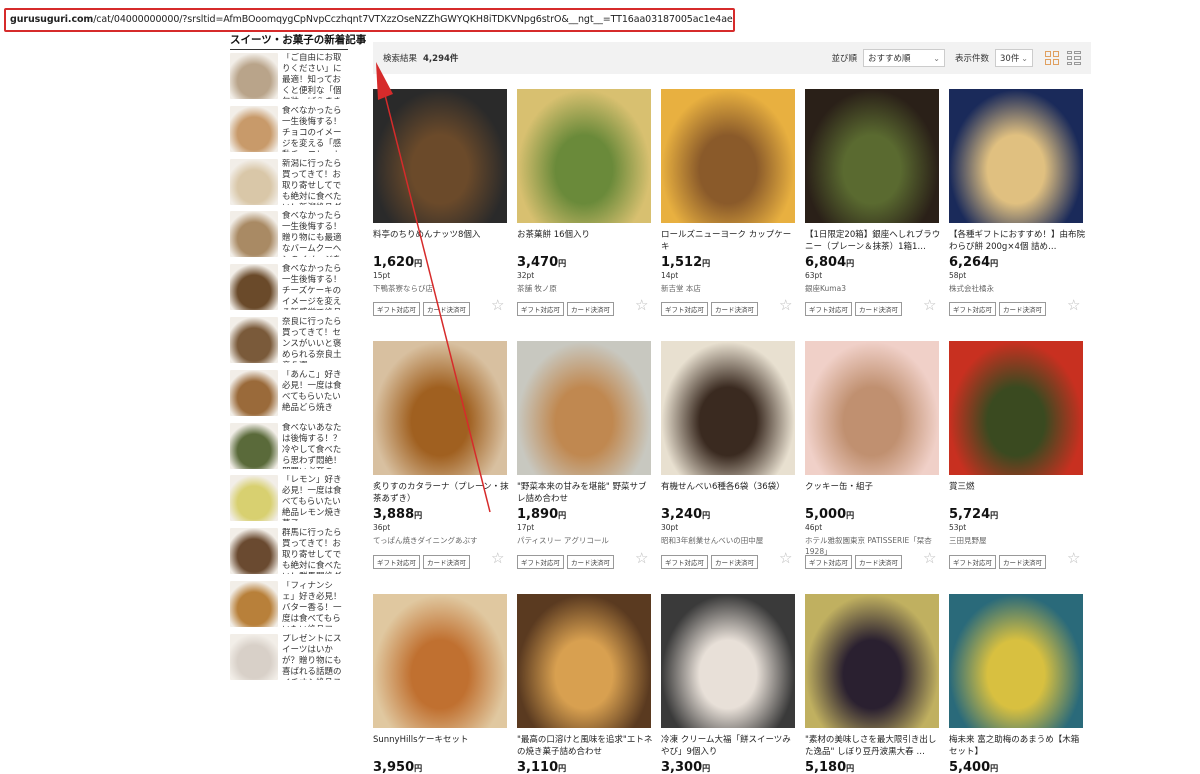  I want to click on product-name: 料亭のちりめんナッツ8個入, so click(441, 241).